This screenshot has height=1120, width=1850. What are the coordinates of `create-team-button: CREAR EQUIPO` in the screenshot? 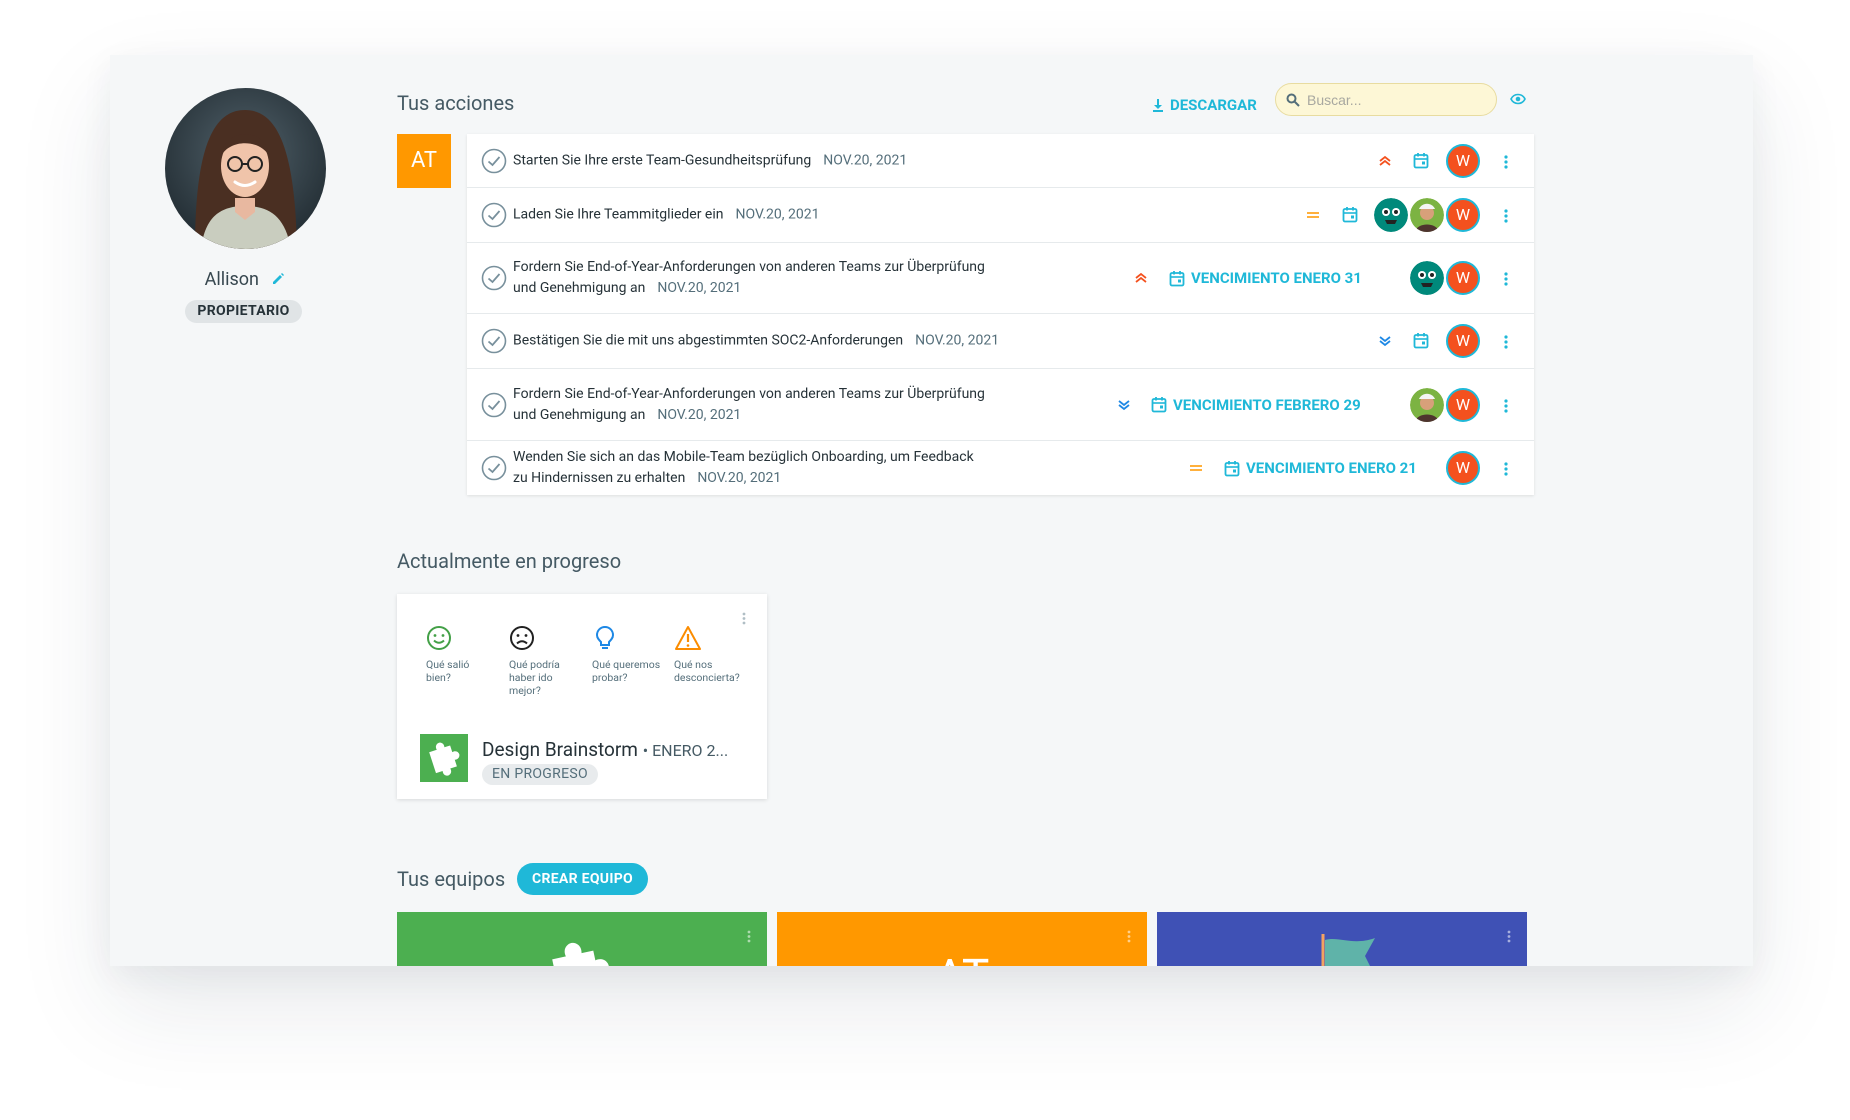 It's located at (582, 879).